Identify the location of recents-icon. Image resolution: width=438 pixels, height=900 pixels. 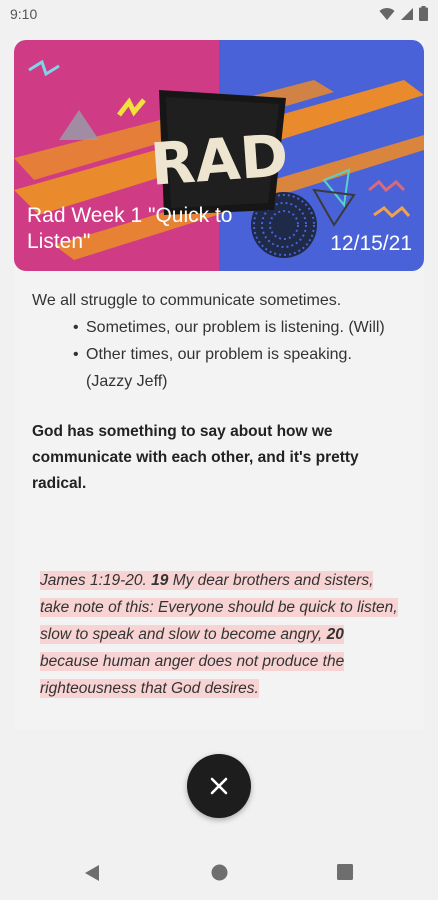
(345, 872).